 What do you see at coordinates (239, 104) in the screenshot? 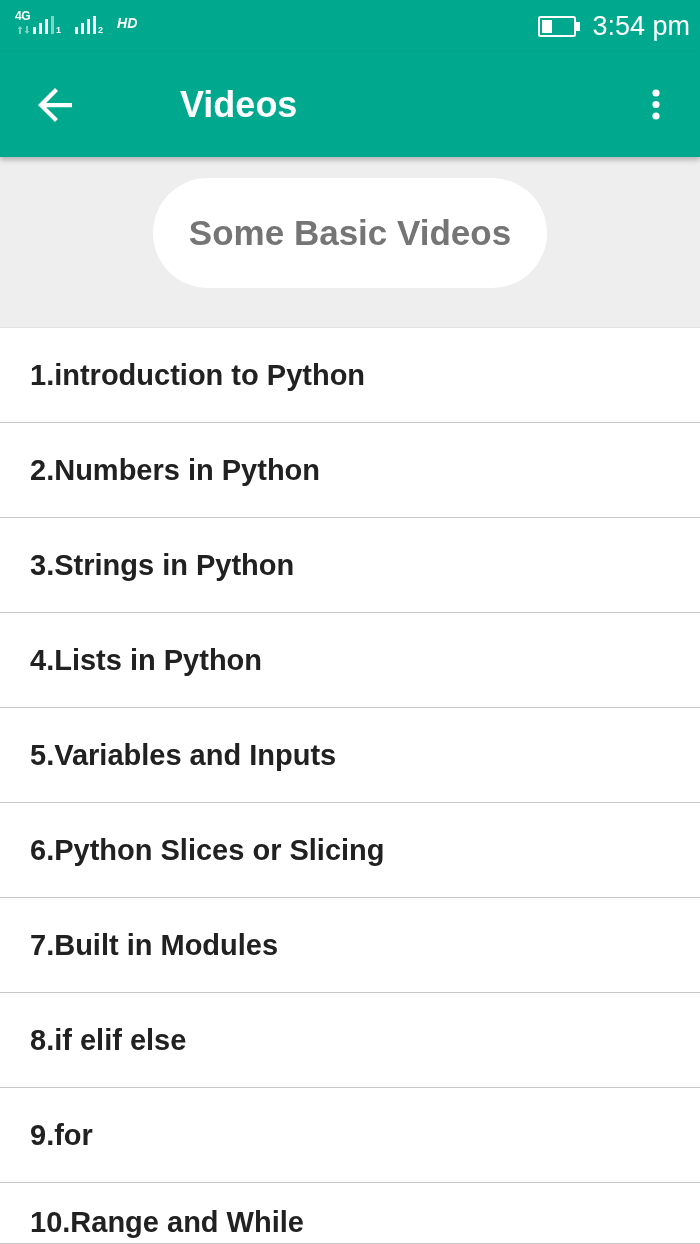
I see `screen-title: Videos` at bounding box center [239, 104].